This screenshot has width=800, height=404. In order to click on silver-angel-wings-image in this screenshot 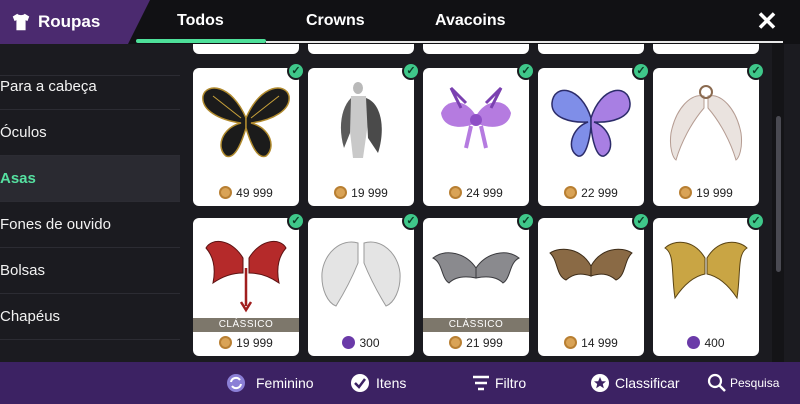, I will do `click(361, 274)`.